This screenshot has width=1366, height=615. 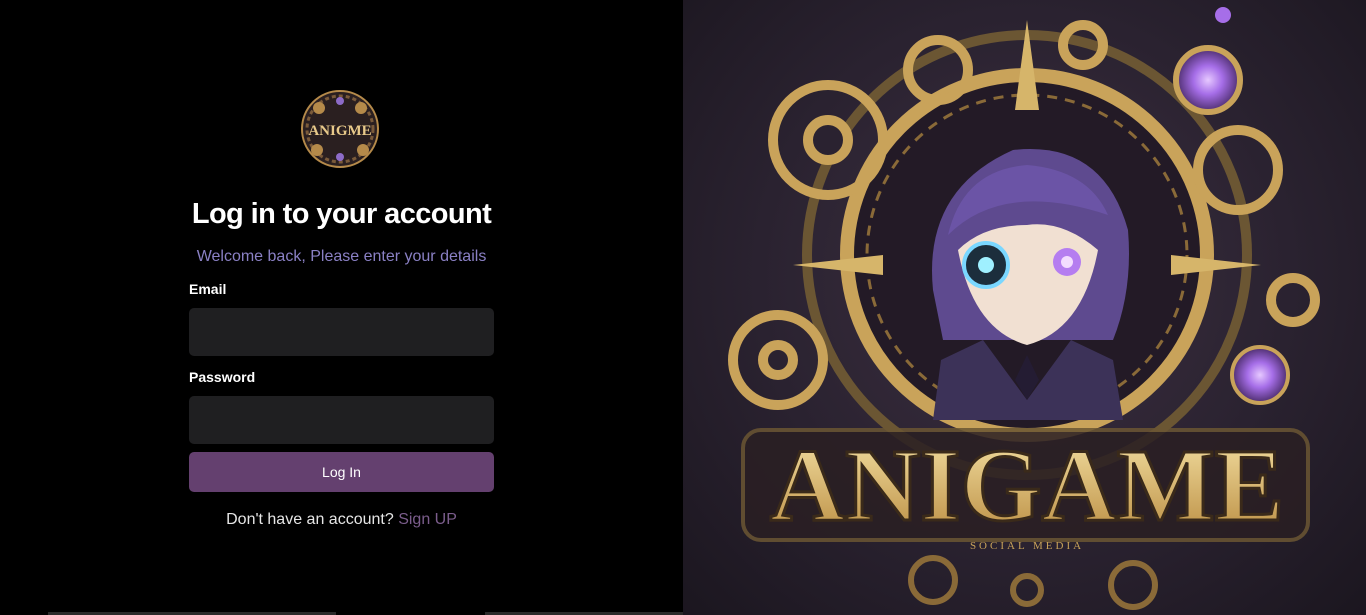 What do you see at coordinates (341, 256) in the screenshot?
I see `page-subtitle: Welcome back, Please enter your details` at bounding box center [341, 256].